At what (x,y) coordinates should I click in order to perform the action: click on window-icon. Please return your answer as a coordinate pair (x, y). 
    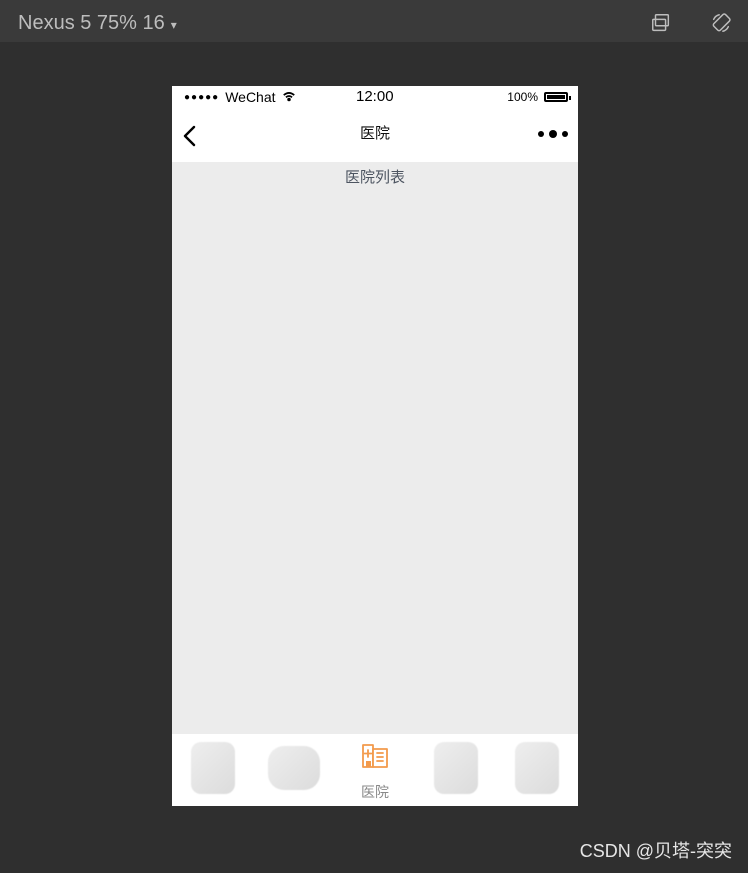
    Looking at the image, I should click on (661, 23).